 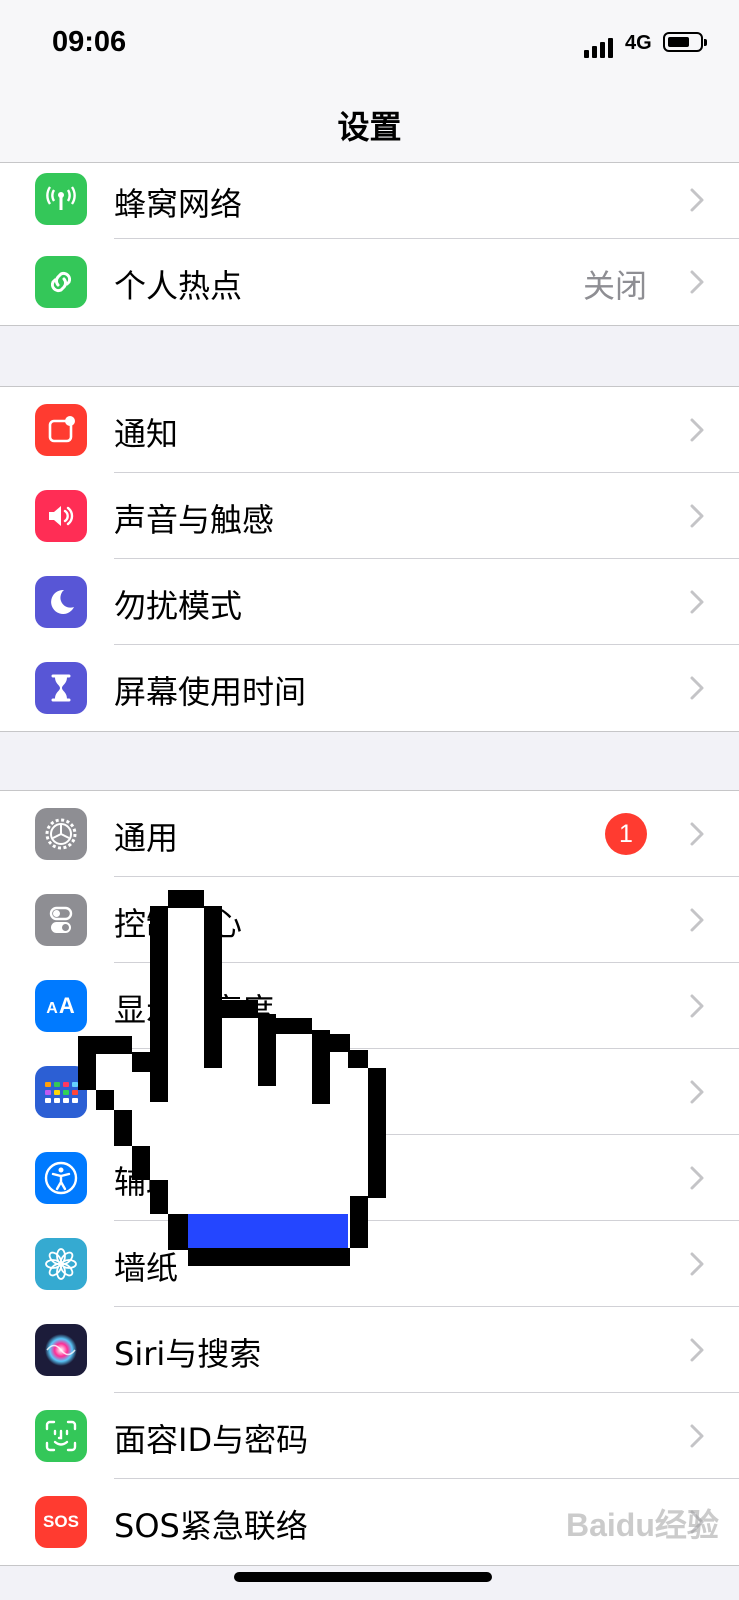 What do you see at coordinates (369, 516) in the screenshot?
I see `settings-row-sounds: 声音与触感` at bounding box center [369, 516].